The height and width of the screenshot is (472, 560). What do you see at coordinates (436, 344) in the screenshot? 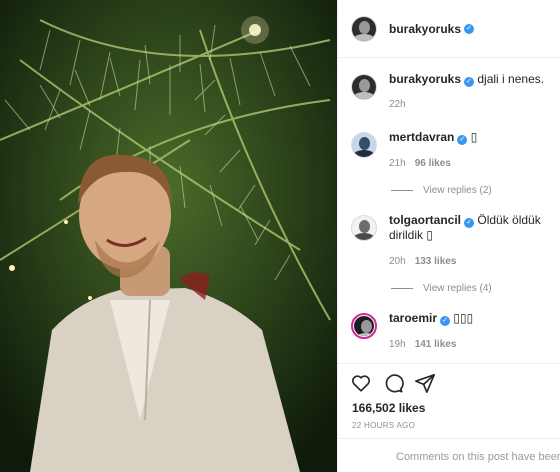
I see `comment-likes: 141 likes` at bounding box center [436, 344].